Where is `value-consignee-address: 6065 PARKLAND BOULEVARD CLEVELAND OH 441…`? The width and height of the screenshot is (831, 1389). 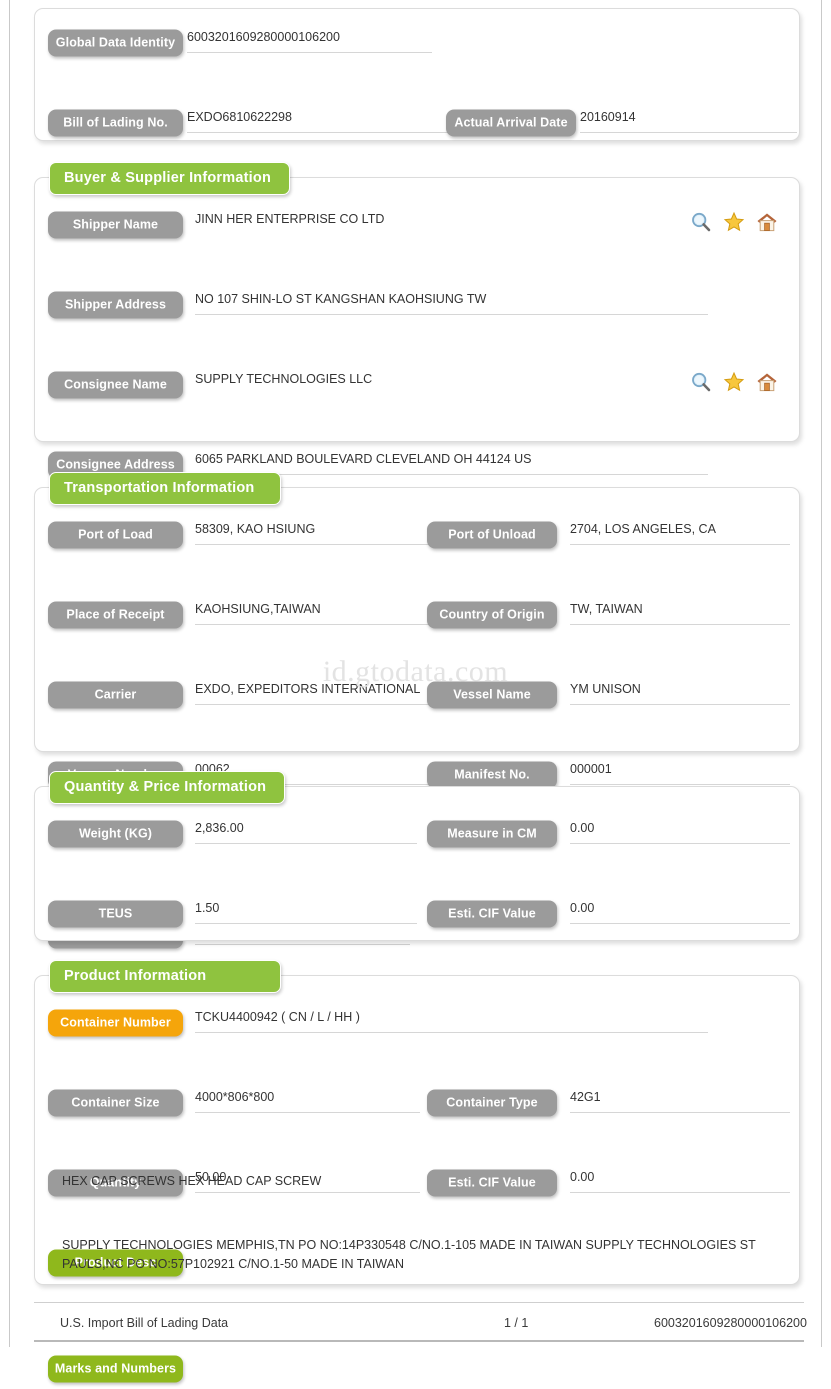
value-consignee-address: 6065 PARKLAND BOULEVARD CLEVELAND OH 441… is located at coordinates (451, 460).